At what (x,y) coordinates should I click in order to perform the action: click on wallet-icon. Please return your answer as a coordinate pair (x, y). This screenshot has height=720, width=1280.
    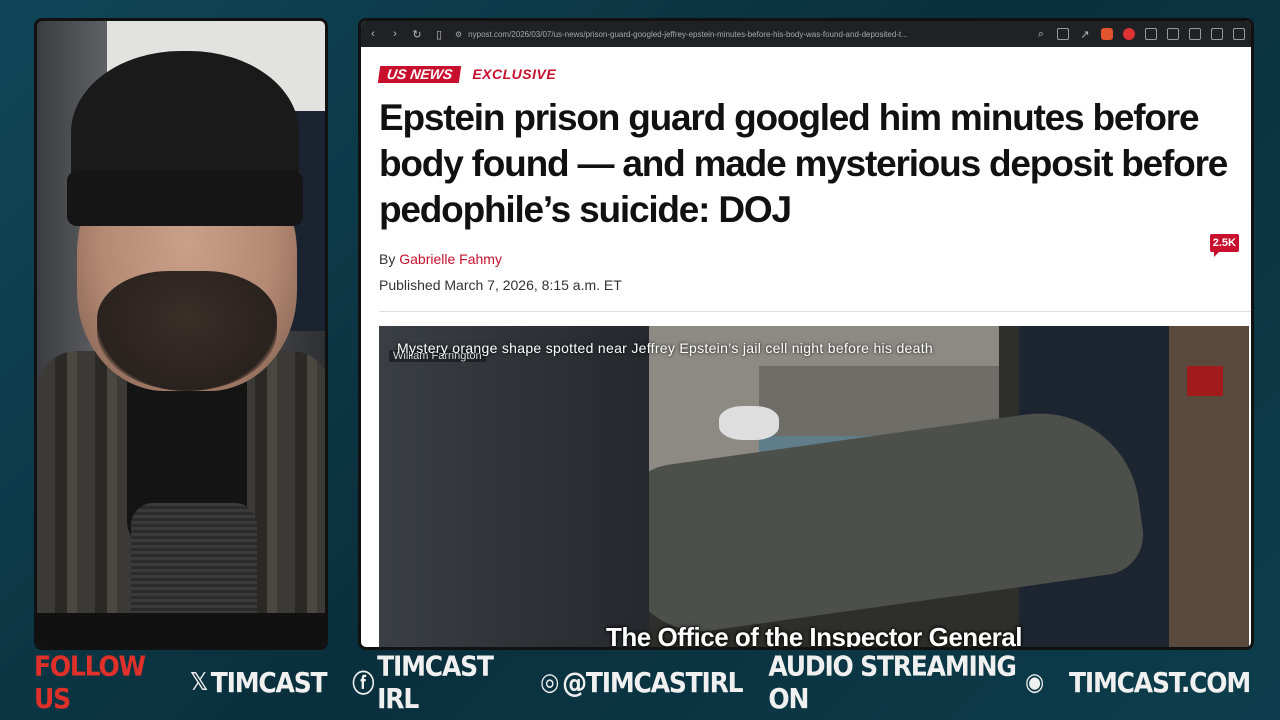
    Looking at the image, I should click on (1195, 34).